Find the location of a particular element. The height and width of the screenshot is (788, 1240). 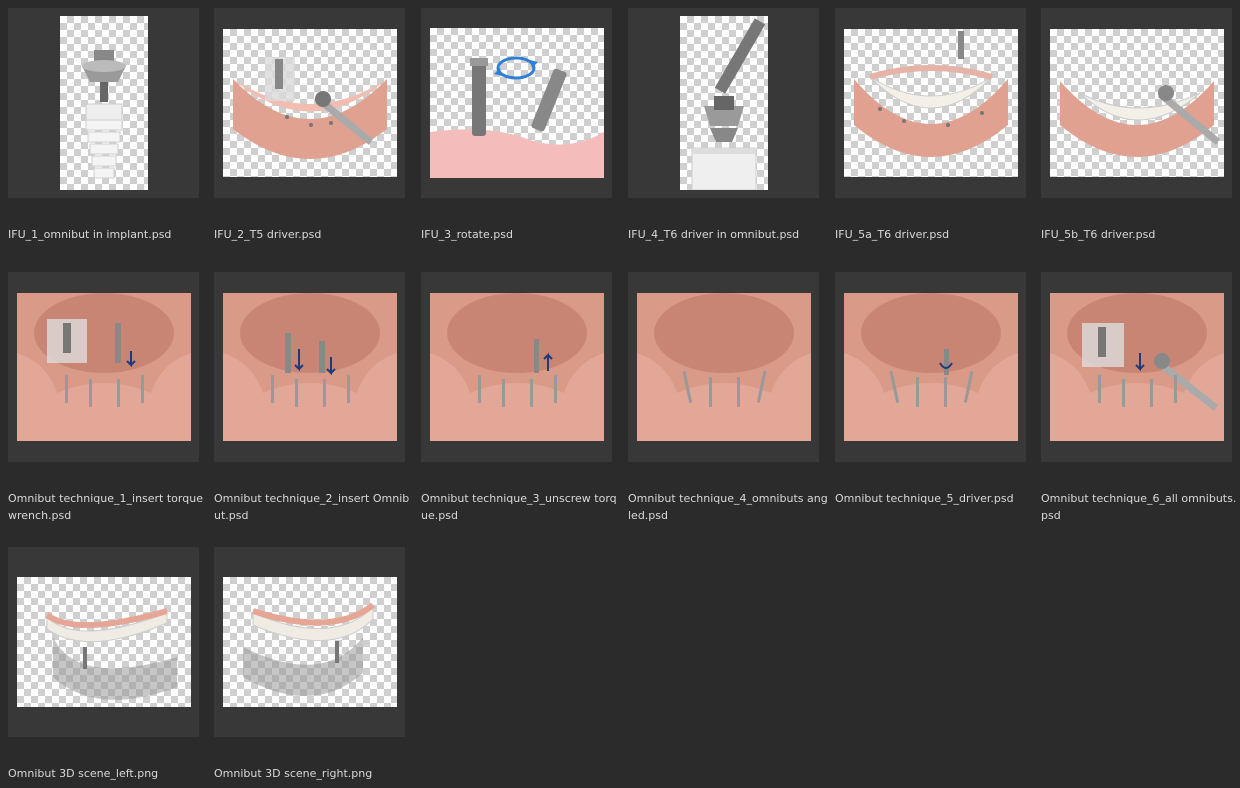

technique-1-image is located at coordinates (103, 367).